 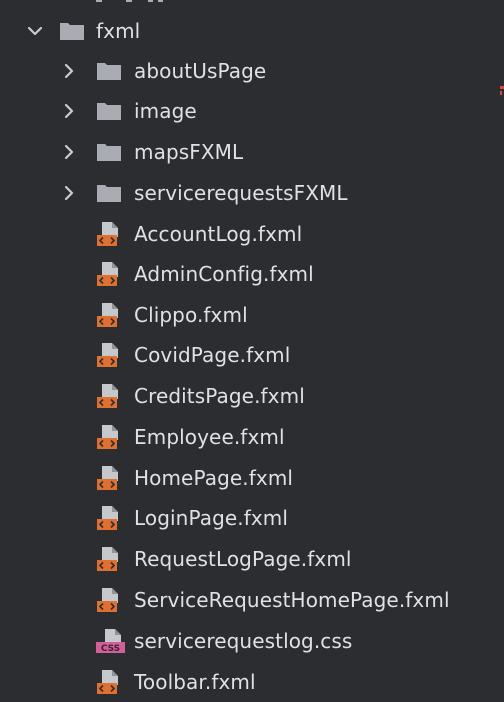 What do you see at coordinates (195, 682) in the screenshot?
I see `tree-label-file: Toolbar.fxml` at bounding box center [195, 682].